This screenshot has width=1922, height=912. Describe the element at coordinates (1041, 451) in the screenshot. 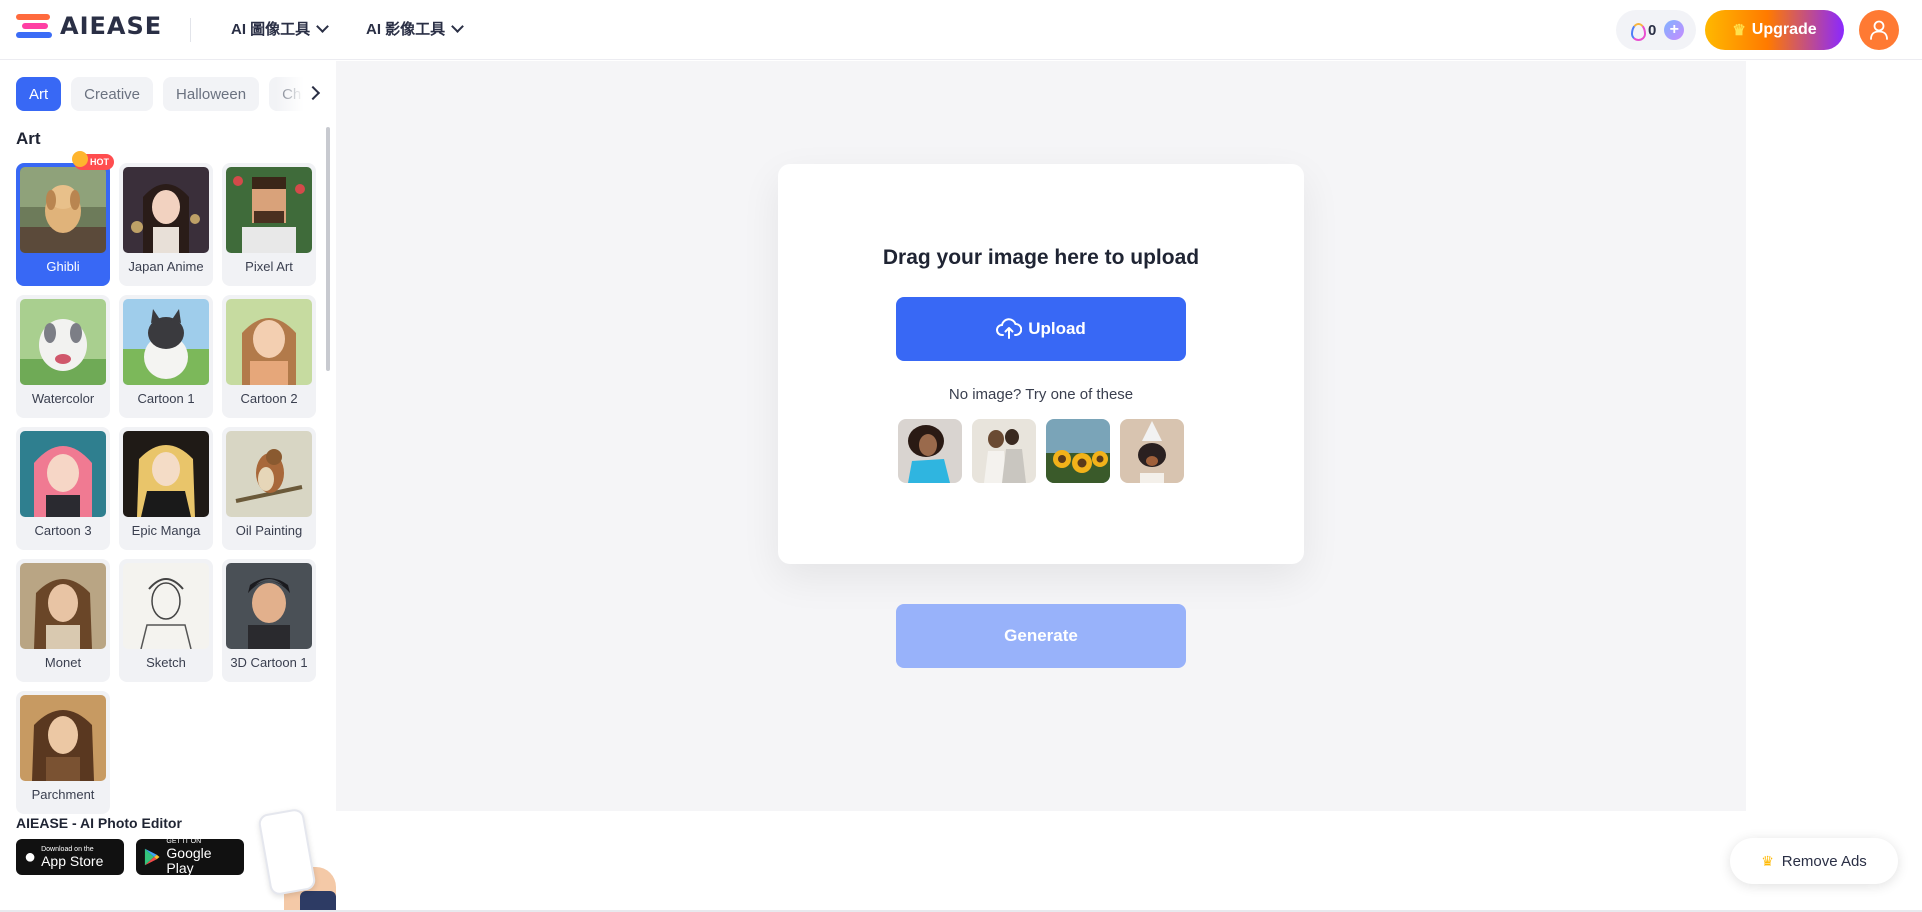

I see `sample-images` at that location.